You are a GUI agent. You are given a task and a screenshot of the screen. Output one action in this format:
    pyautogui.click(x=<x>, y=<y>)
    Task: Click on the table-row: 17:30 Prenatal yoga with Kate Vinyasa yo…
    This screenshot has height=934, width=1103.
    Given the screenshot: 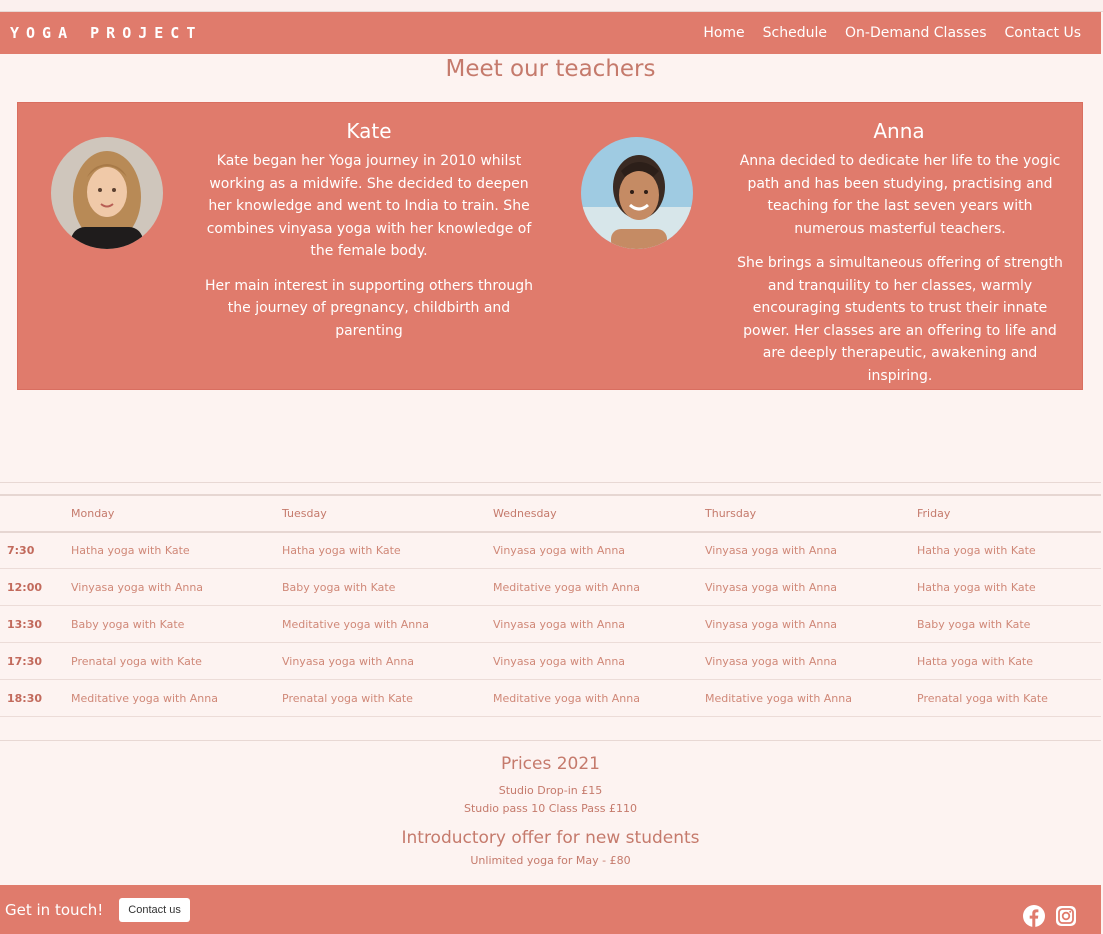 What is the action you would take?
    pyautogui.click(x=550, y=661)
    